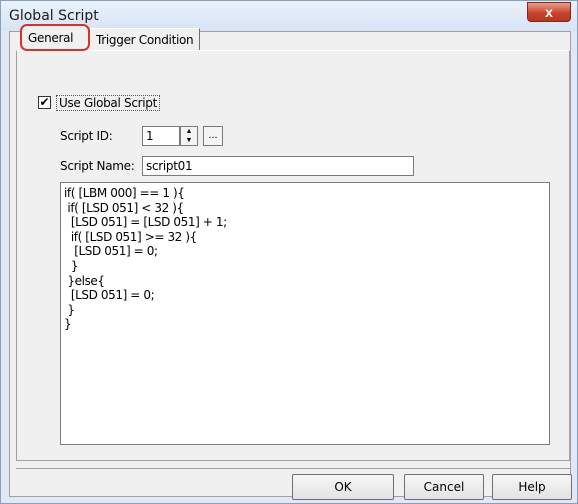 This screenshot has width=578, height=504. I want to click on script-name-field: script01, so click(278, 166).